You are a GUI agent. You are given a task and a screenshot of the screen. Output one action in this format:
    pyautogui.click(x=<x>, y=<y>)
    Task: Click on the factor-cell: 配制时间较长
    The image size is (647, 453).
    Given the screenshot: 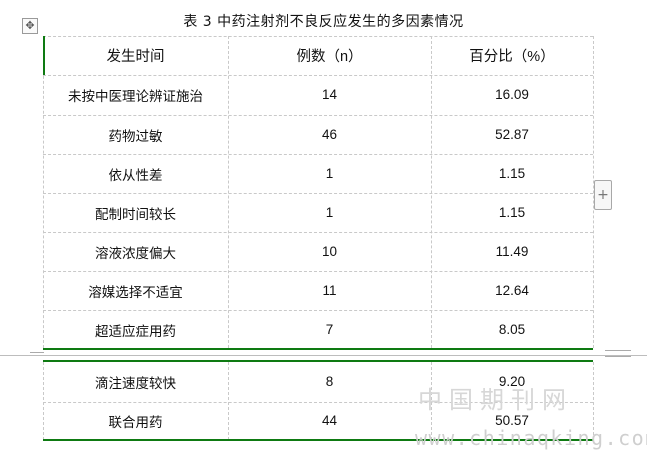 What is the action you would take?
    pyautogui.click(x=135, y=214)
    